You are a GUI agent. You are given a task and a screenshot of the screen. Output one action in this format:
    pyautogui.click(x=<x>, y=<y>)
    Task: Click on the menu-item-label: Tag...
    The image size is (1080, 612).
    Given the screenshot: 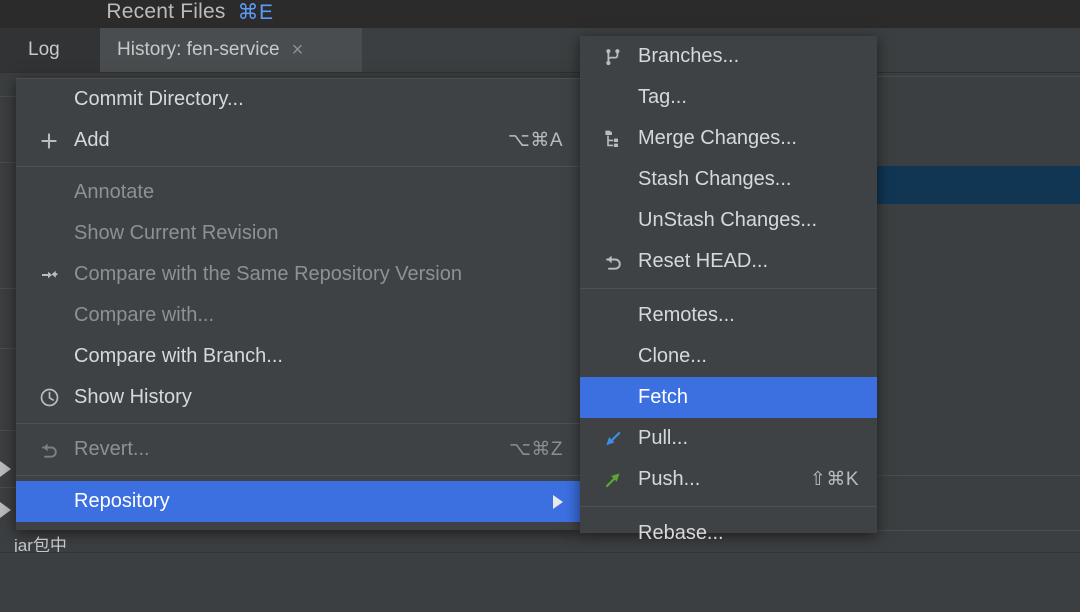 What is the action you would take?
    pyautogui.click(x=662, y=97)
    